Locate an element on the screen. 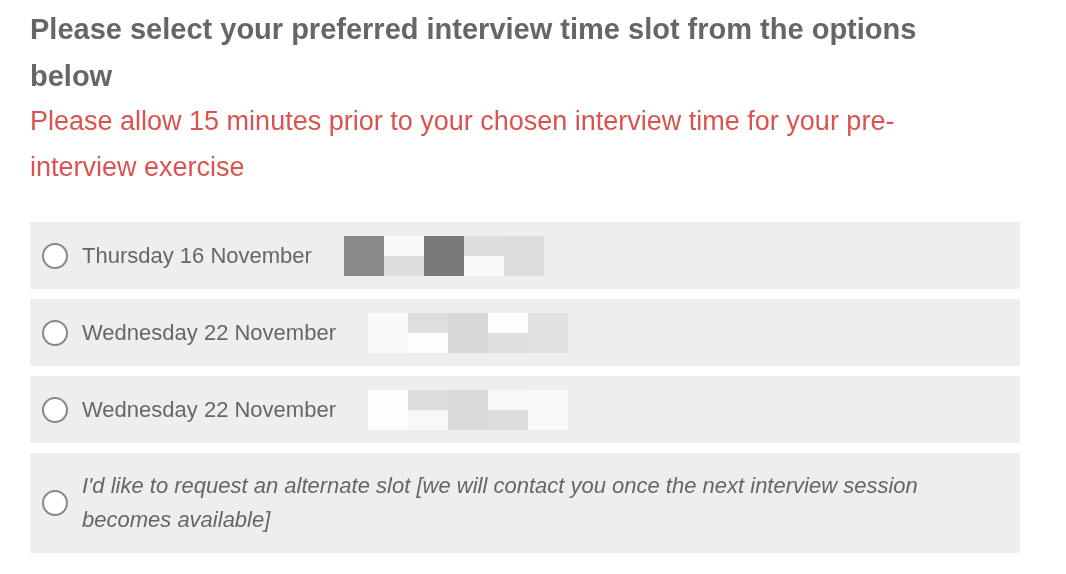 This screenshot has width=1066, height=574. time-slot-option: Thursday 16 November is located at coordinates (525, 255).